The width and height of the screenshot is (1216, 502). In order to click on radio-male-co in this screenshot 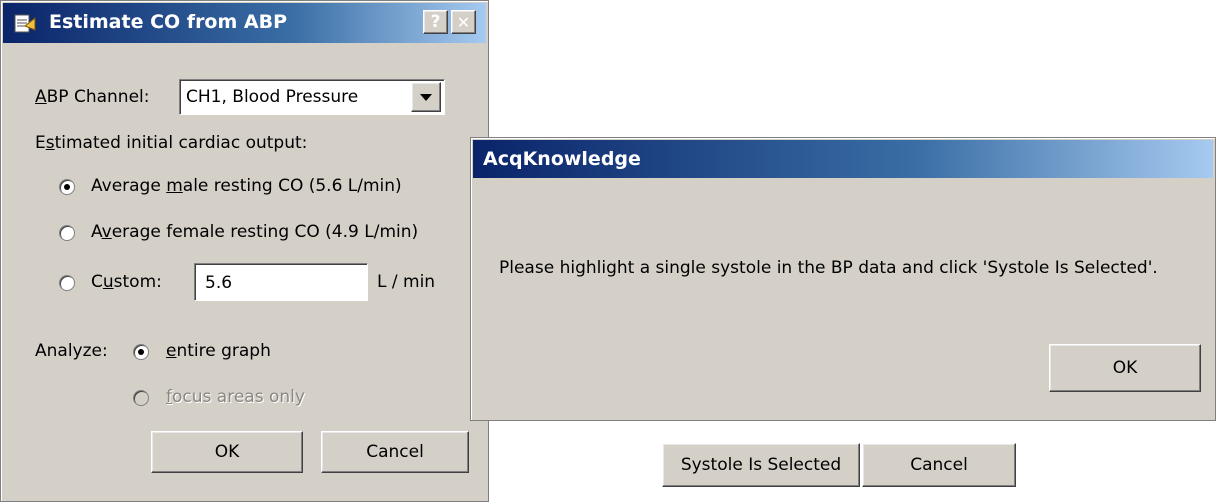, I will do `click(67, 187)`.